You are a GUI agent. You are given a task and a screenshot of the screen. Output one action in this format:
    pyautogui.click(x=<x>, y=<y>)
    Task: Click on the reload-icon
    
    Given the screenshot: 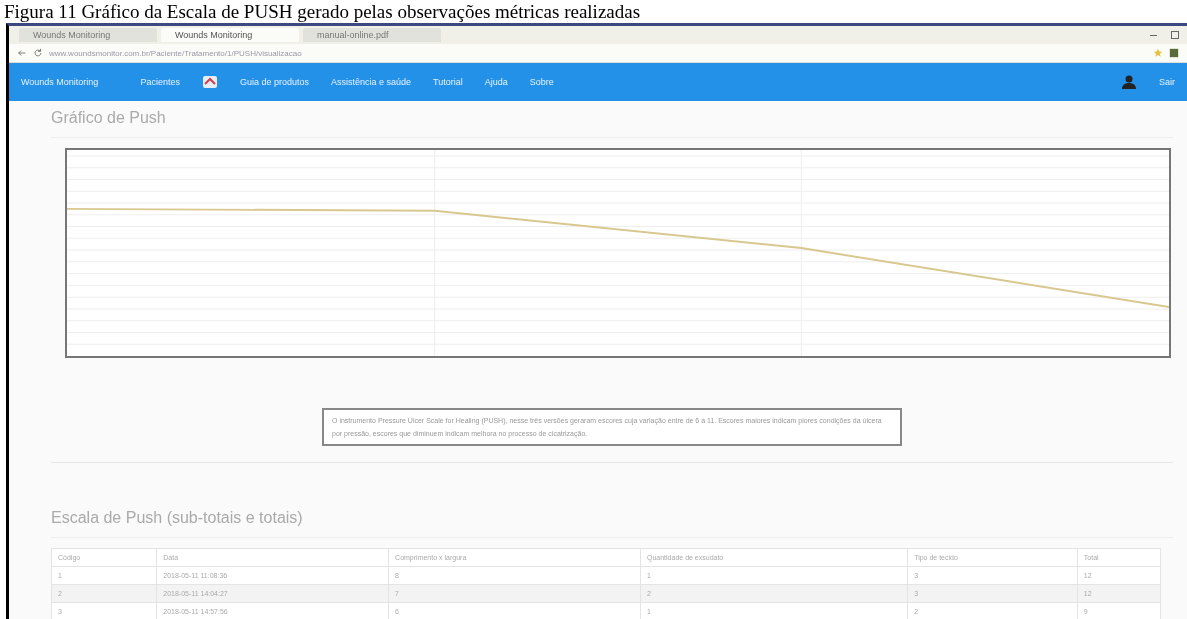 What is the action you would take?
    pyautogui.click(x=38, y=53)
    